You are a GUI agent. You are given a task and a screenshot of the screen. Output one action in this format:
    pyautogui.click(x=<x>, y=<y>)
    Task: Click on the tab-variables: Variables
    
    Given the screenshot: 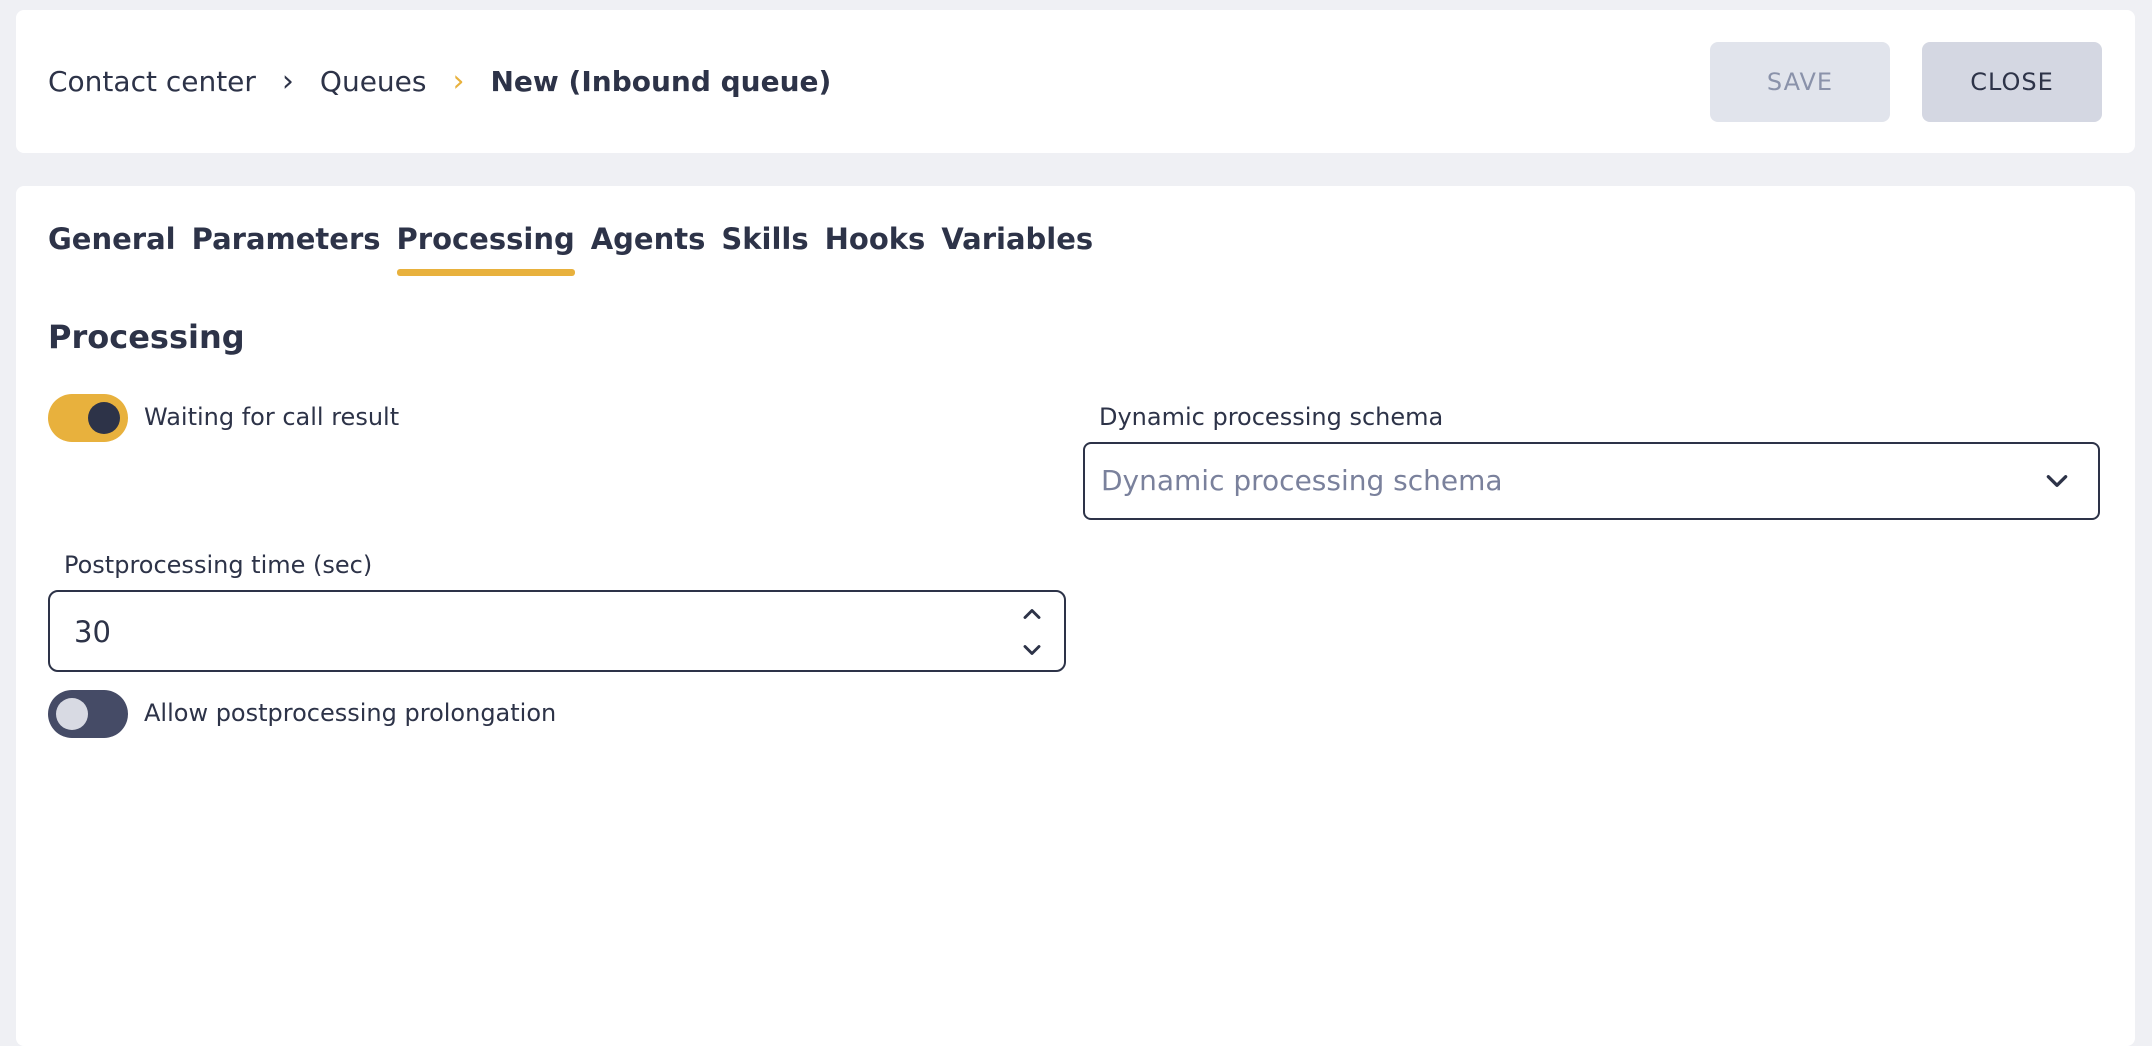 What is the action you would take?
    pyautogui.click(x=1017, y=249)
    